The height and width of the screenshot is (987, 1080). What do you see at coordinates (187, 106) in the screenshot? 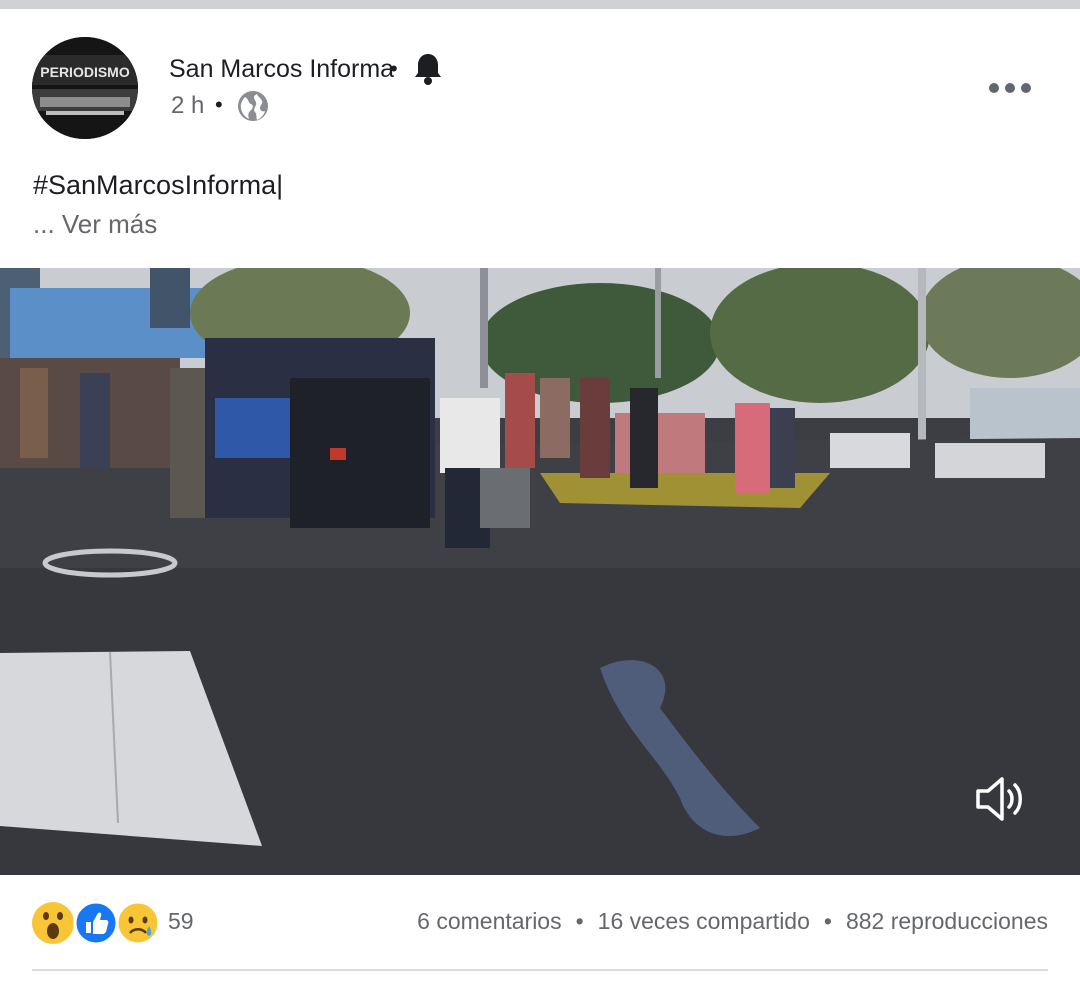
I see `post-time: 2 h` at bounding box center [187, 106].